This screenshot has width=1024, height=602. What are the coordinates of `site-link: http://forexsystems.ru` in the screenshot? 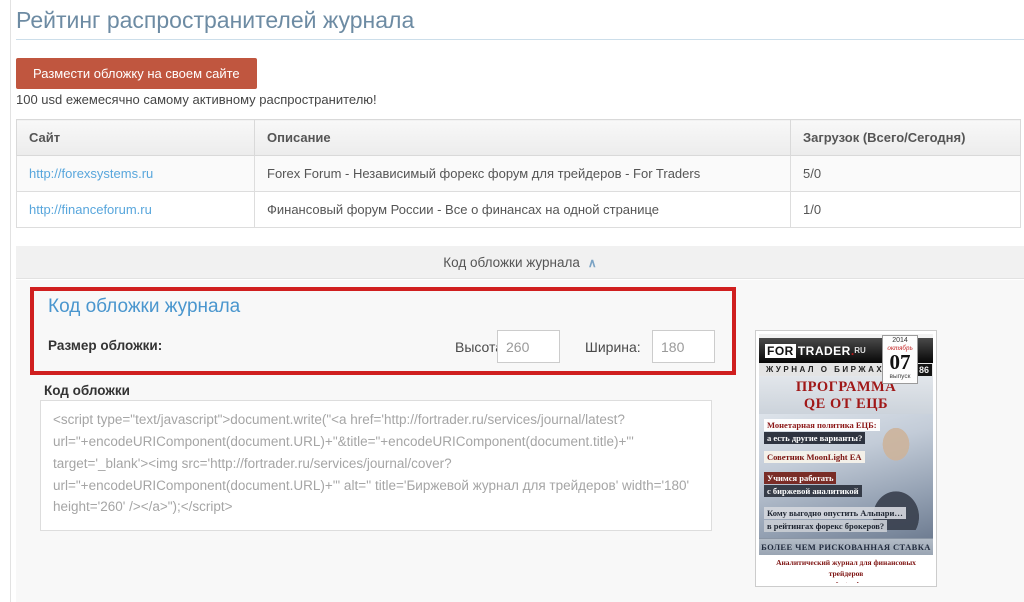 It's located at (91, 173).